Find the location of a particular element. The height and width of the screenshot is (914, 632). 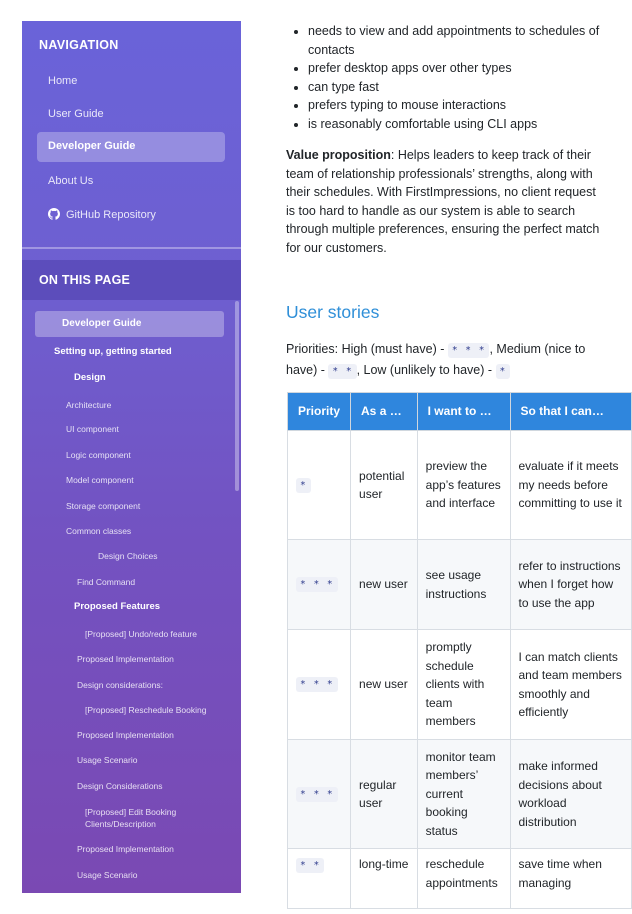

priorities-text: Priorities: High (must have) - is located at coordinates (367, 349).